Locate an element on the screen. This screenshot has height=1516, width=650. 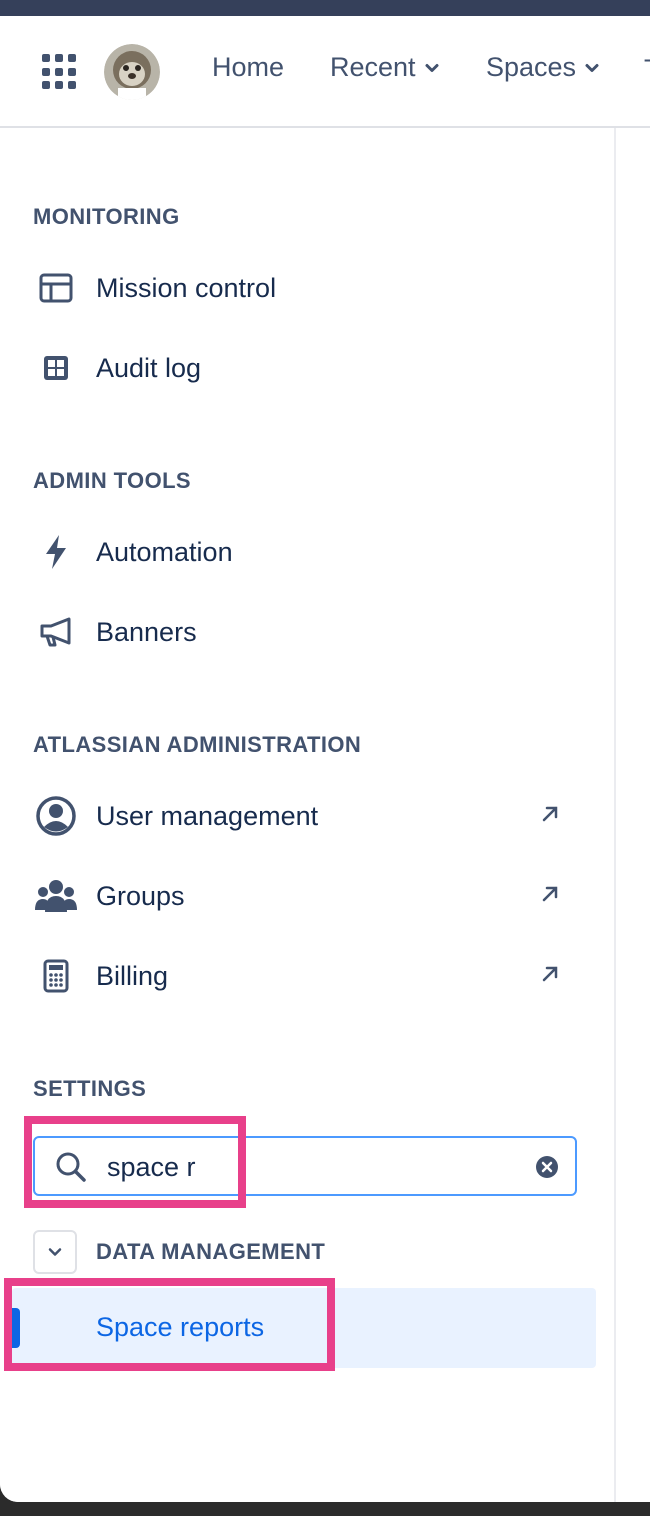
nav-spaces: Spaces is located at coordinates (543, 67).